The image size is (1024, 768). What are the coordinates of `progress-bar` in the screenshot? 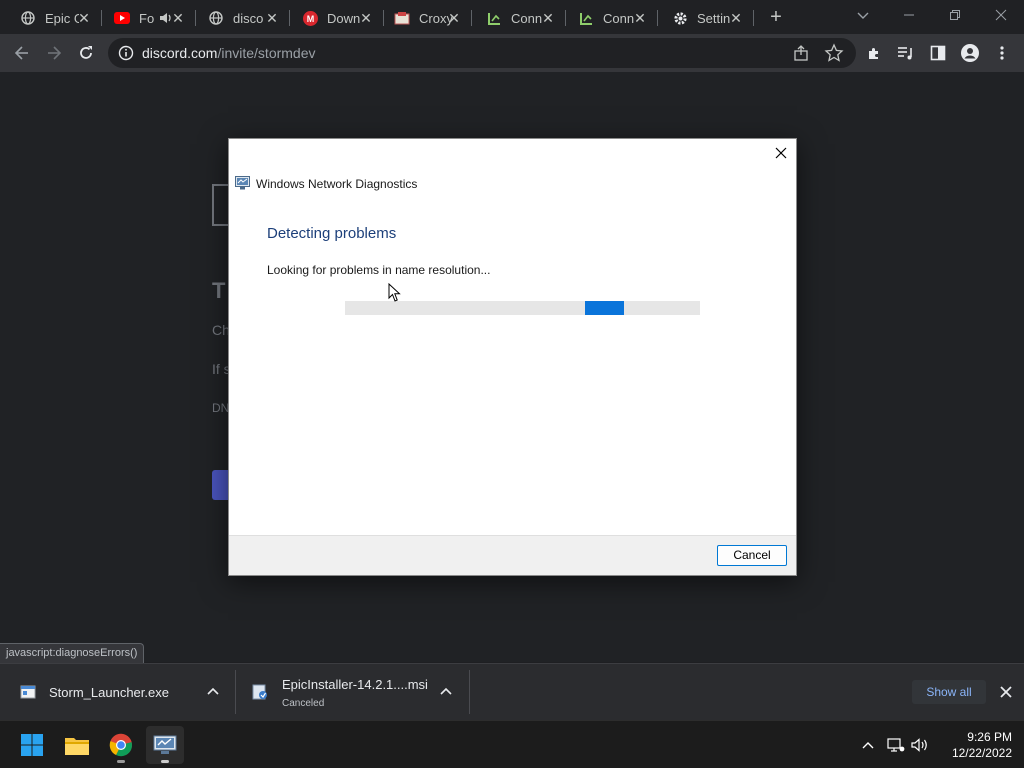 It's located at (522, 308).